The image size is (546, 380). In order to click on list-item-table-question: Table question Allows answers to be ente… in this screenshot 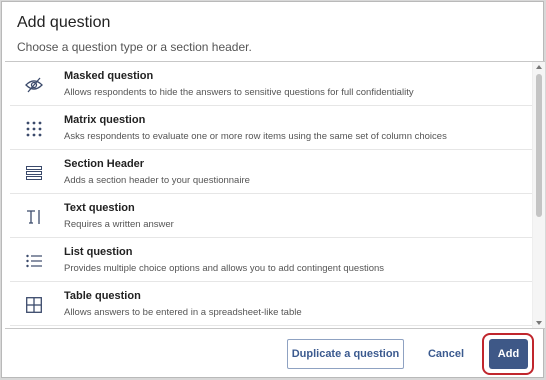, I will do `click(271, 304)`.